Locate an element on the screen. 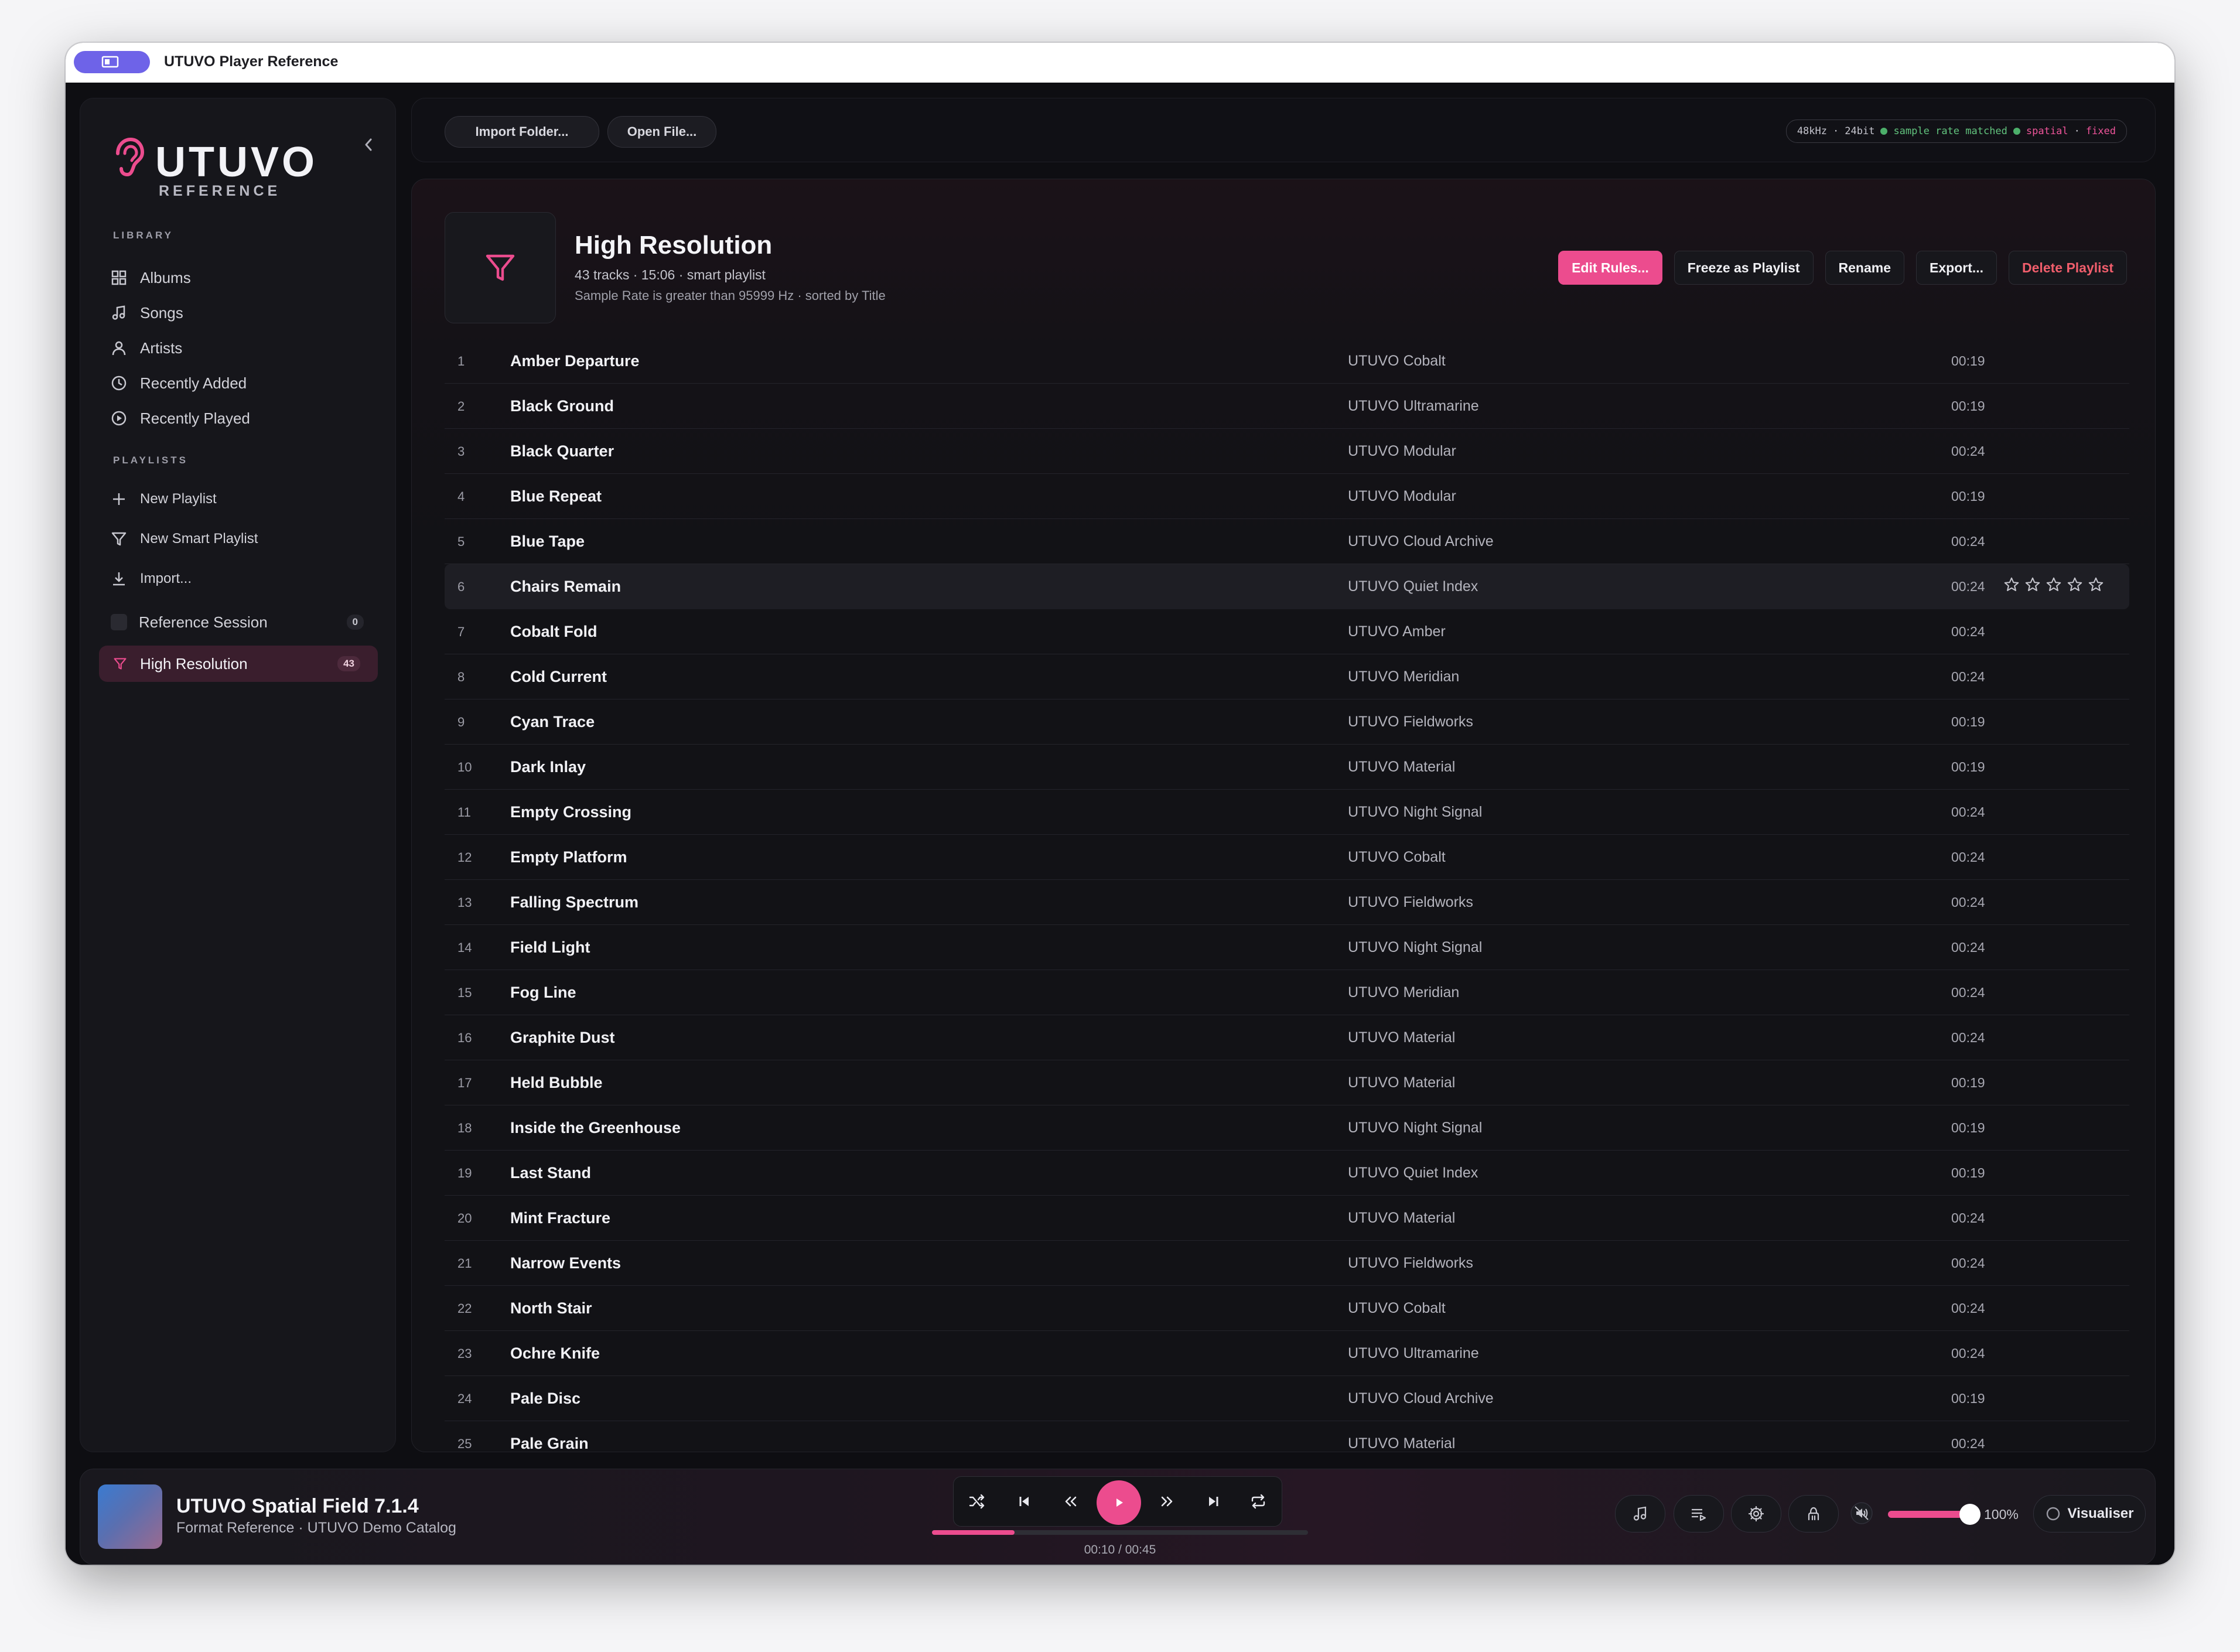 The width and height of the screenshot is (2240, 1652). sidebar-item-songs: Songs is located at coordinates (243, 312).